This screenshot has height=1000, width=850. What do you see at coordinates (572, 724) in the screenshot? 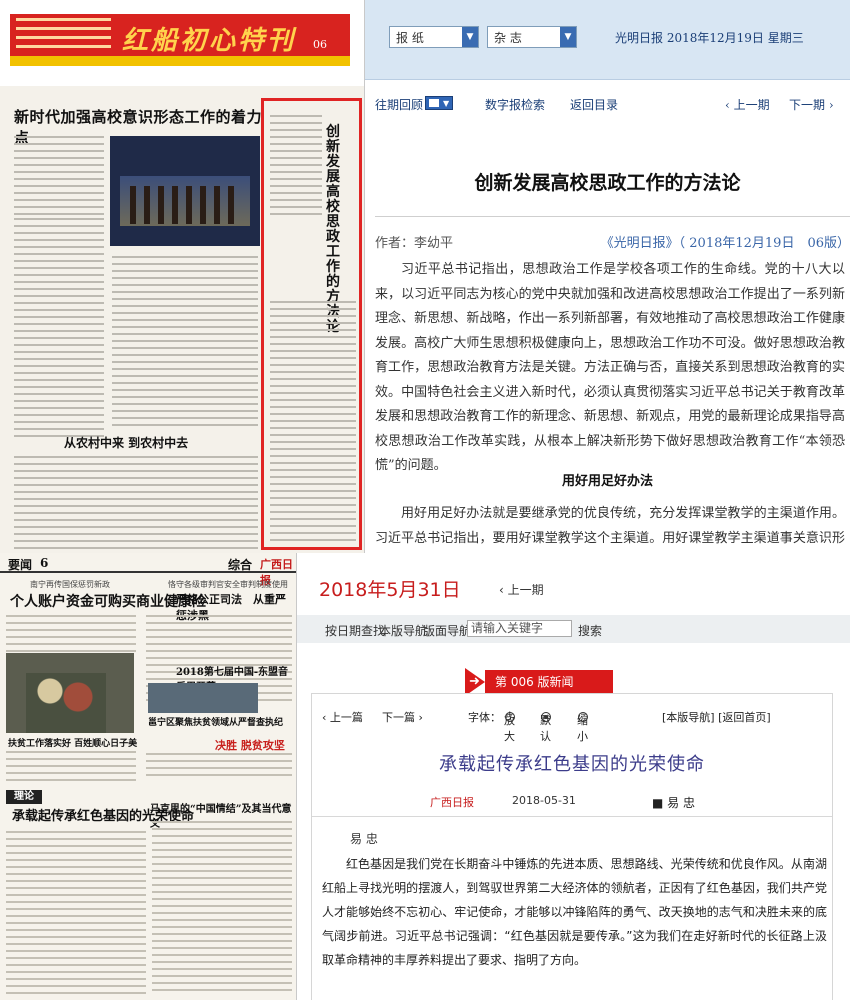
I see `article-nav: ‹ 上一篇 下一篇 › 字体： 放大 默认 缩小 [本版导航] [返回首页]` at bounding box center [572, 724].